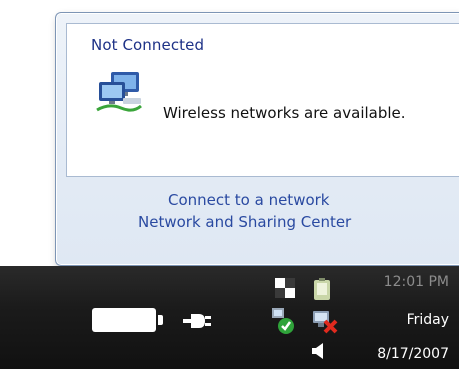 The image size is (459, 369). Describe the element at coordinates (160, 320) in the screenshot. I see `battery-tip` at that location.